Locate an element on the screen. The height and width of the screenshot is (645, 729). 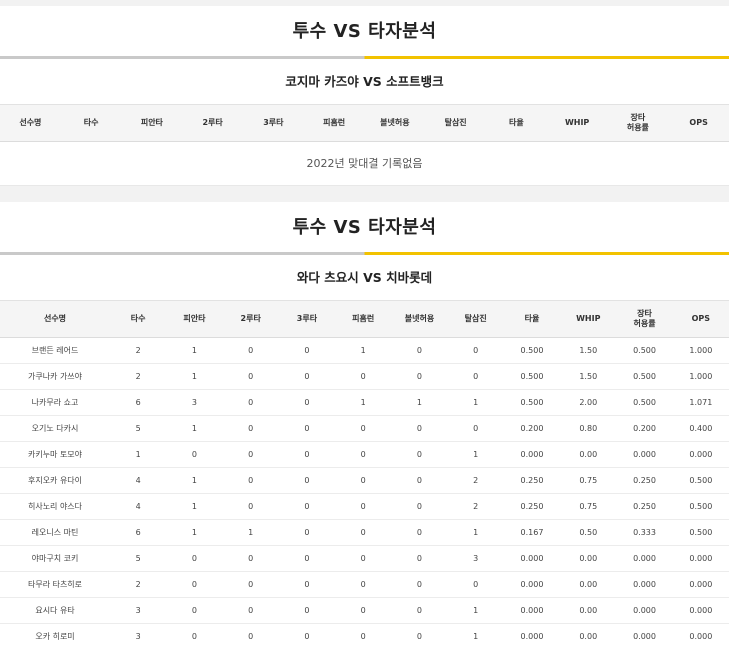
table-header-row: 선수명 타수 피안타 2루타 3루타 피홈런 볼넷허용 탈삼진 타율 WHIP 장타 허용률 OPS is located at coordinates (364, 123).